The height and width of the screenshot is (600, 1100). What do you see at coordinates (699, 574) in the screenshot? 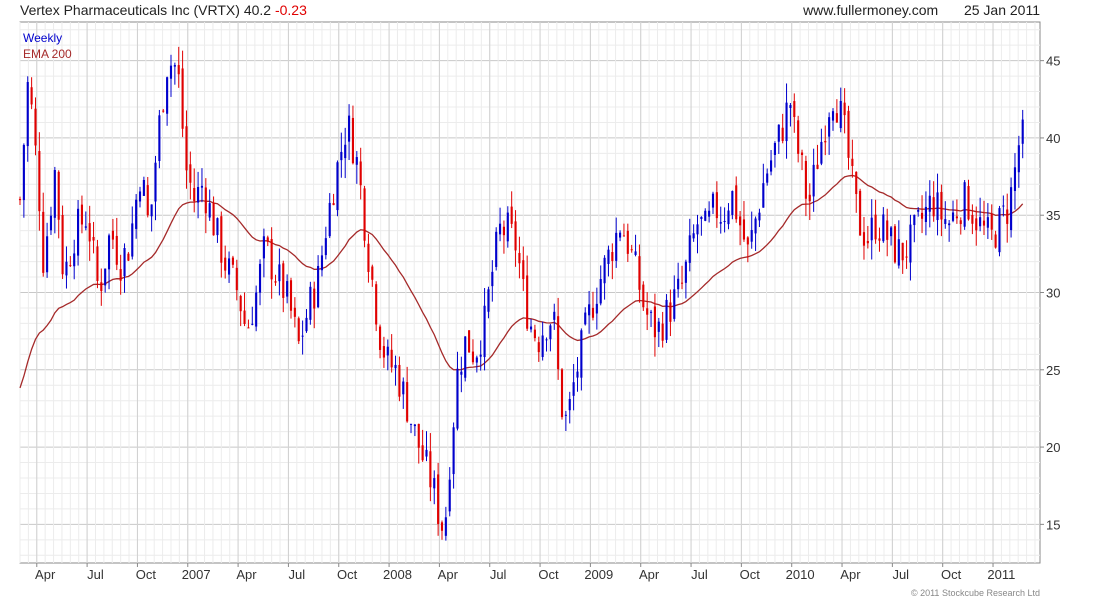
I see `x-tick-label: Jul` at bounding box center [699, 574].